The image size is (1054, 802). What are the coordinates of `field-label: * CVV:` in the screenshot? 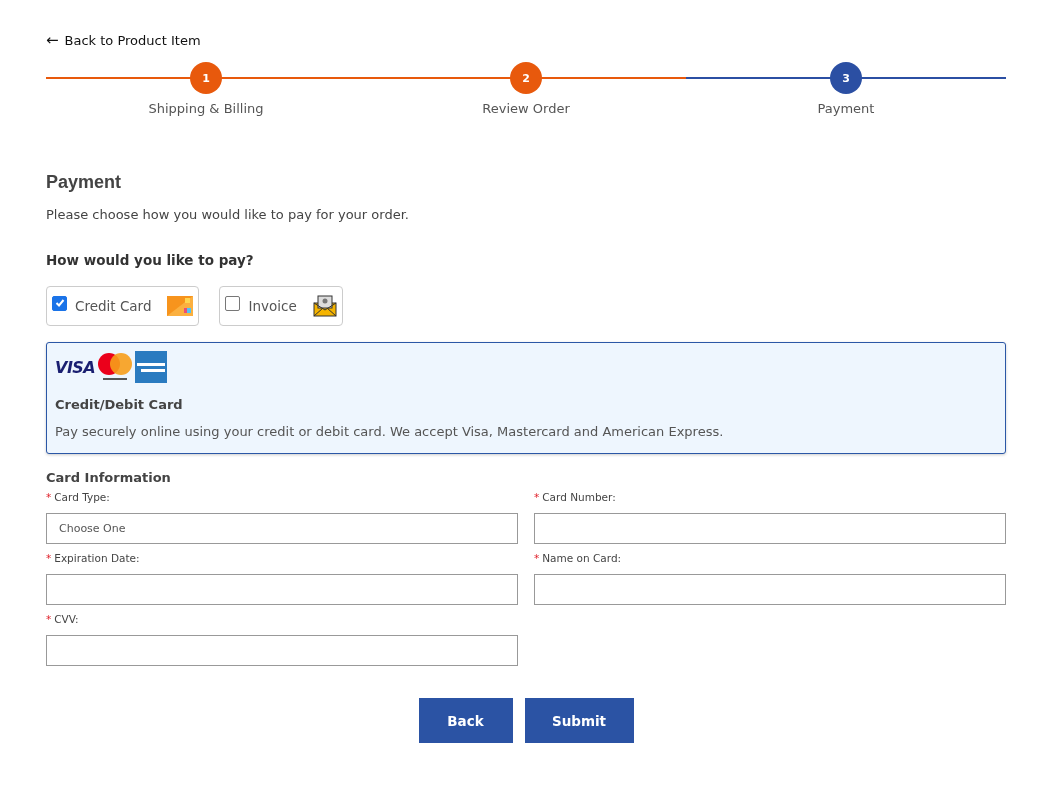 It's located at (63, 620).